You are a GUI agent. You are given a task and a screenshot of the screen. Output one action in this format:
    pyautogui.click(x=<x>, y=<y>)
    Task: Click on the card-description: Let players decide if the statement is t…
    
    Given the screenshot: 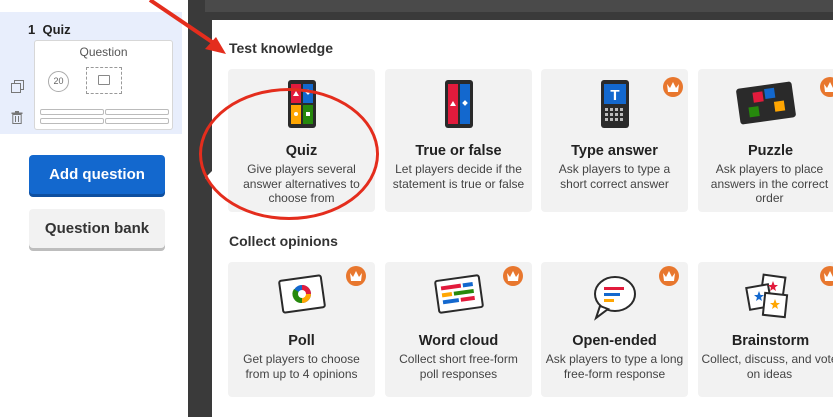 What is the action you would take?
    pyautogui.click(x=458, y=176)
    